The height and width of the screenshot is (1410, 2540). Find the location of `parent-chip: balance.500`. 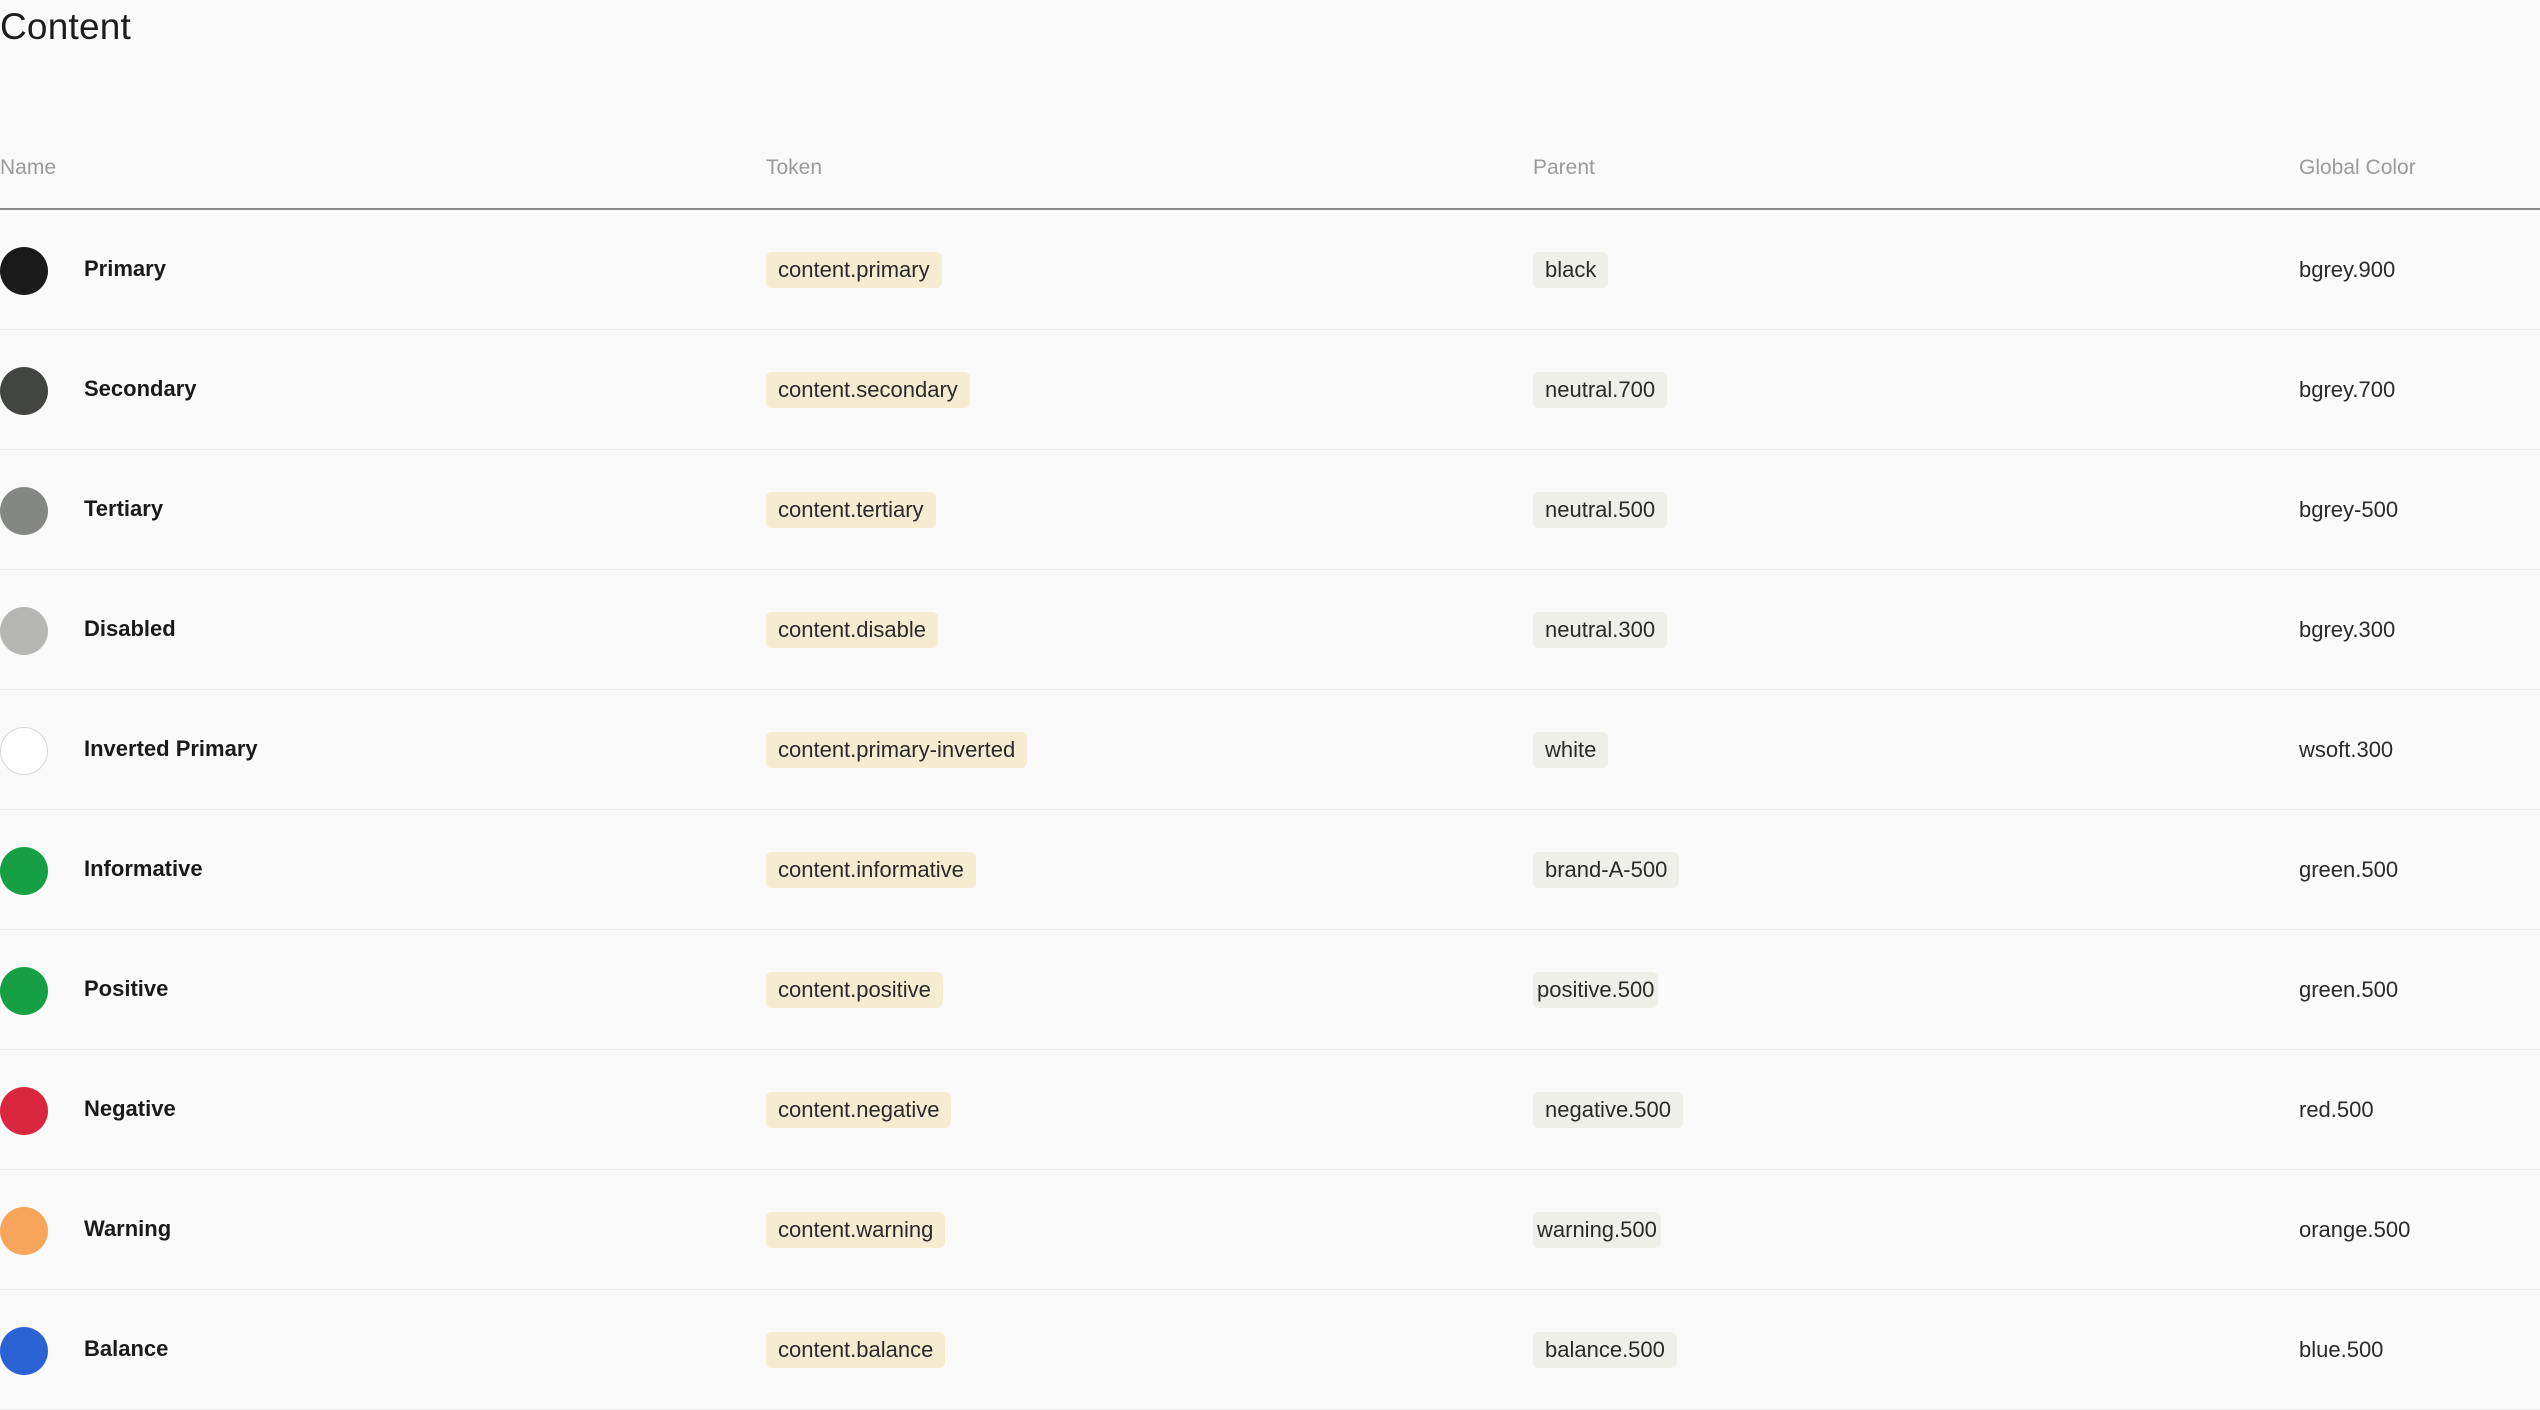

parent-chip: balance.500 is located at coordinates (1605, 1350).